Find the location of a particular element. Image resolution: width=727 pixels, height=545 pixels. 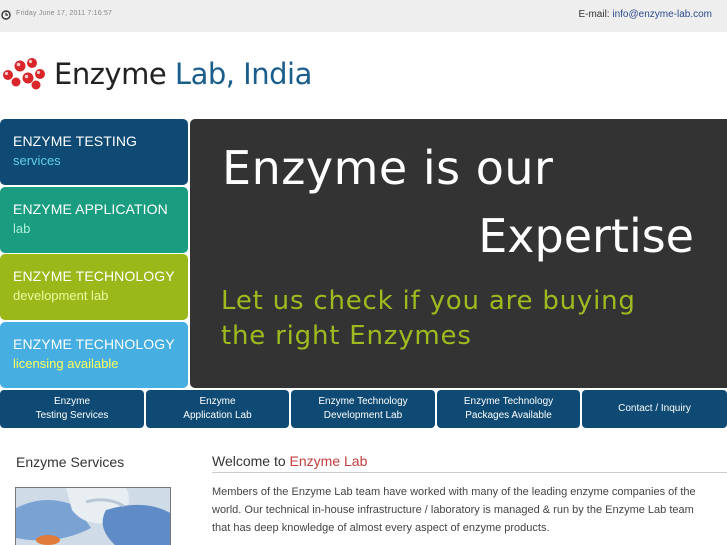

nav-label-line2: Testing Services is located at coordinates (72, 415).